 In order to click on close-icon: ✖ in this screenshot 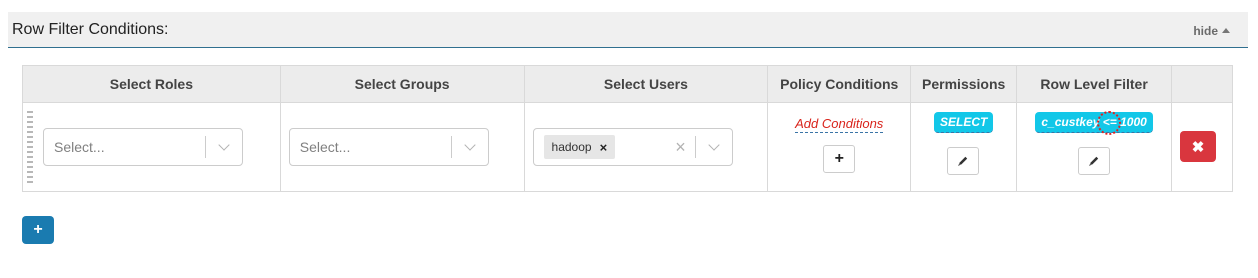, I will do `click(1198, 147)`.